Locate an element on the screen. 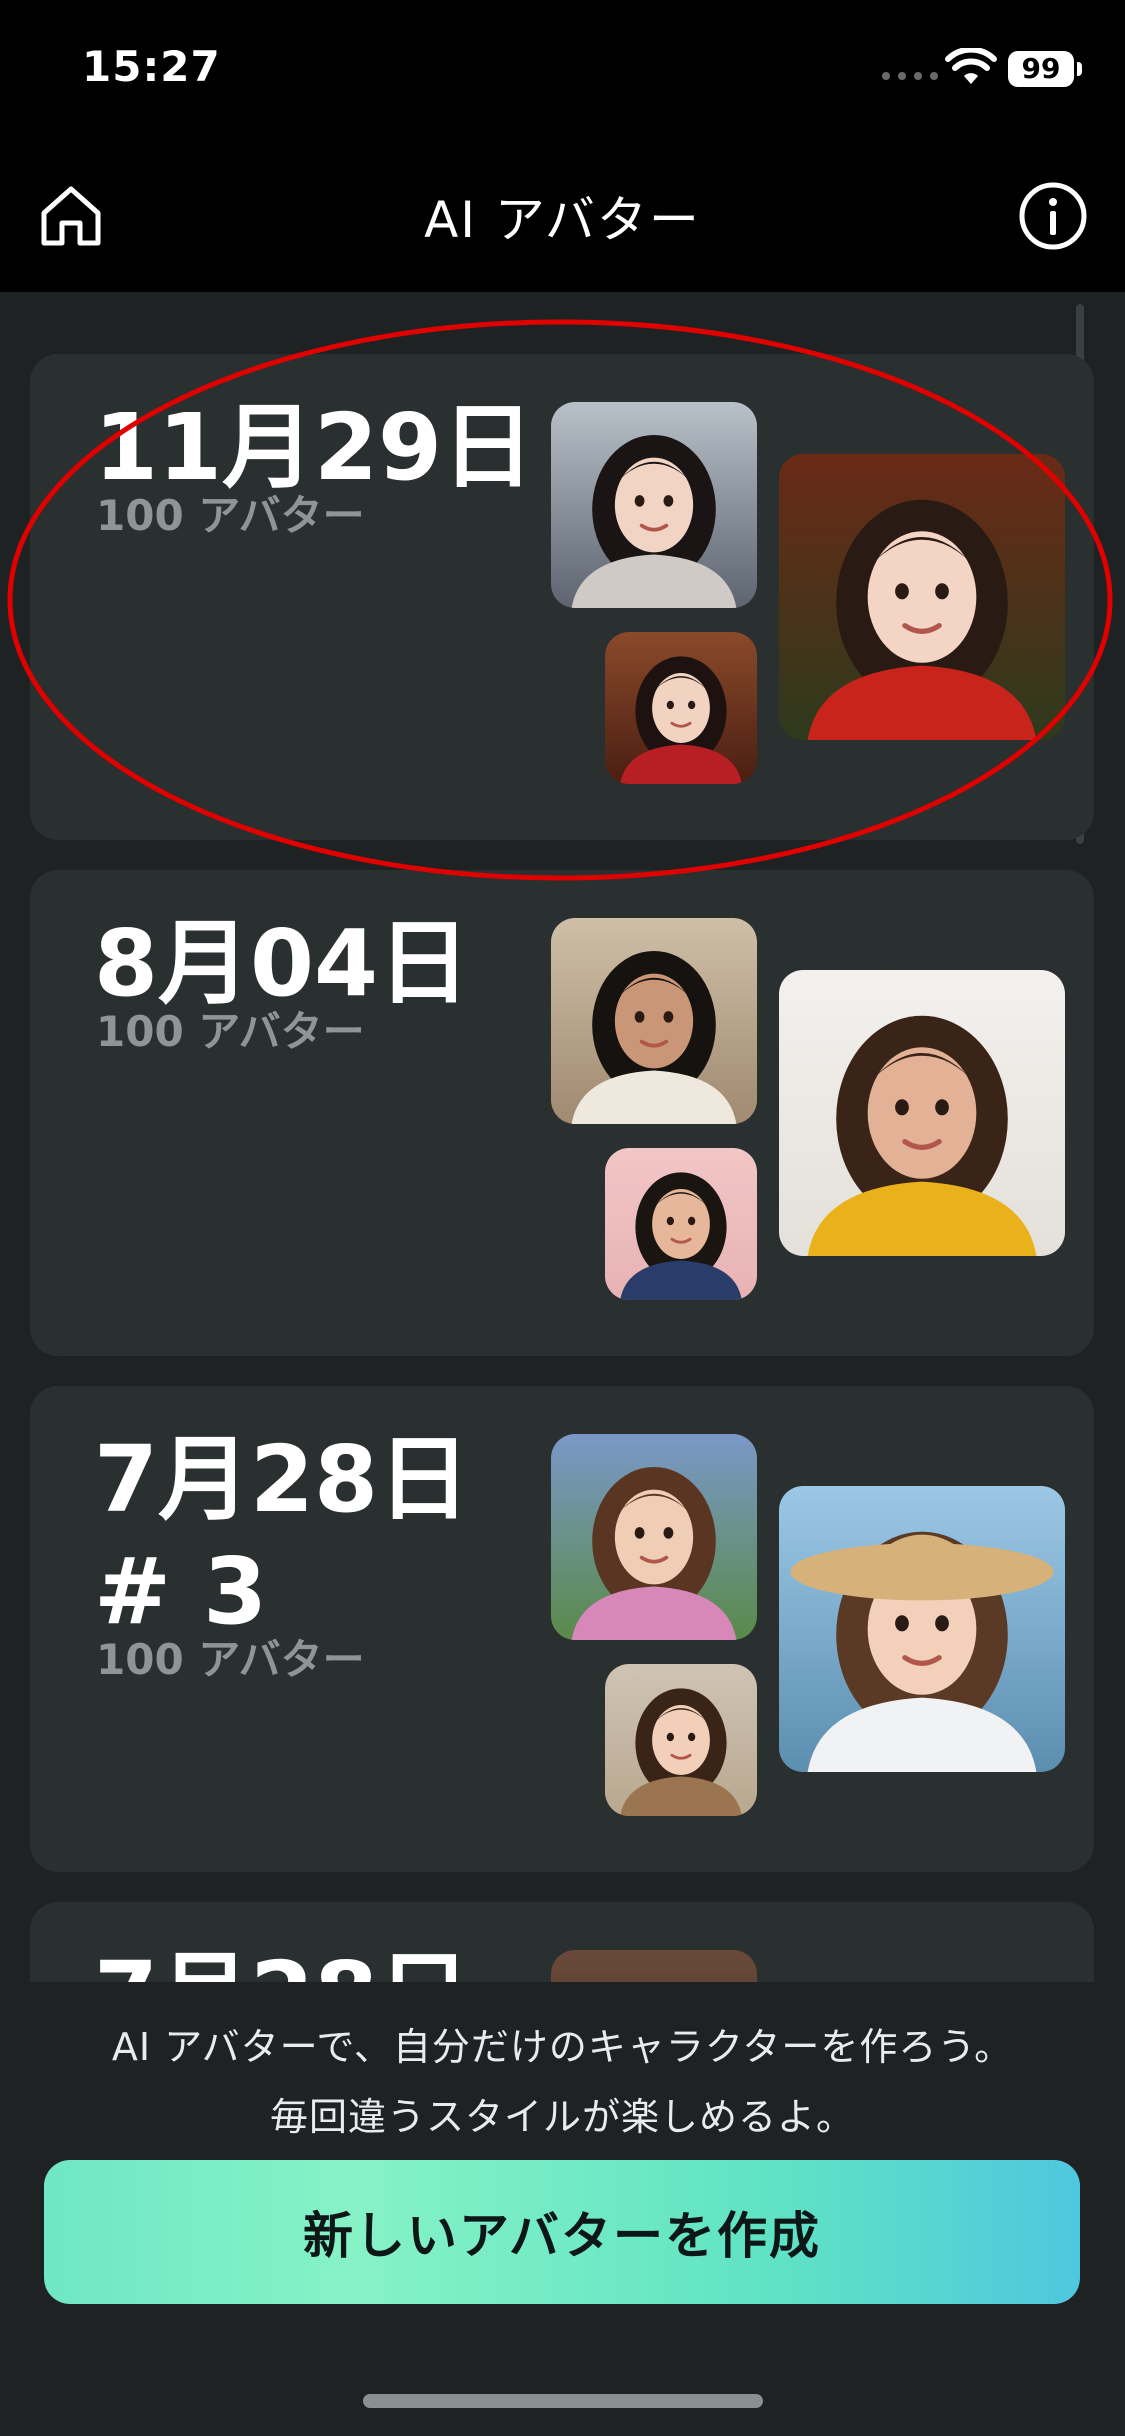 The width and height of the screenshot is (1125, 2436). create-avatar-button: 新しいアバターを作成 is located at coordinates (562, 2232).